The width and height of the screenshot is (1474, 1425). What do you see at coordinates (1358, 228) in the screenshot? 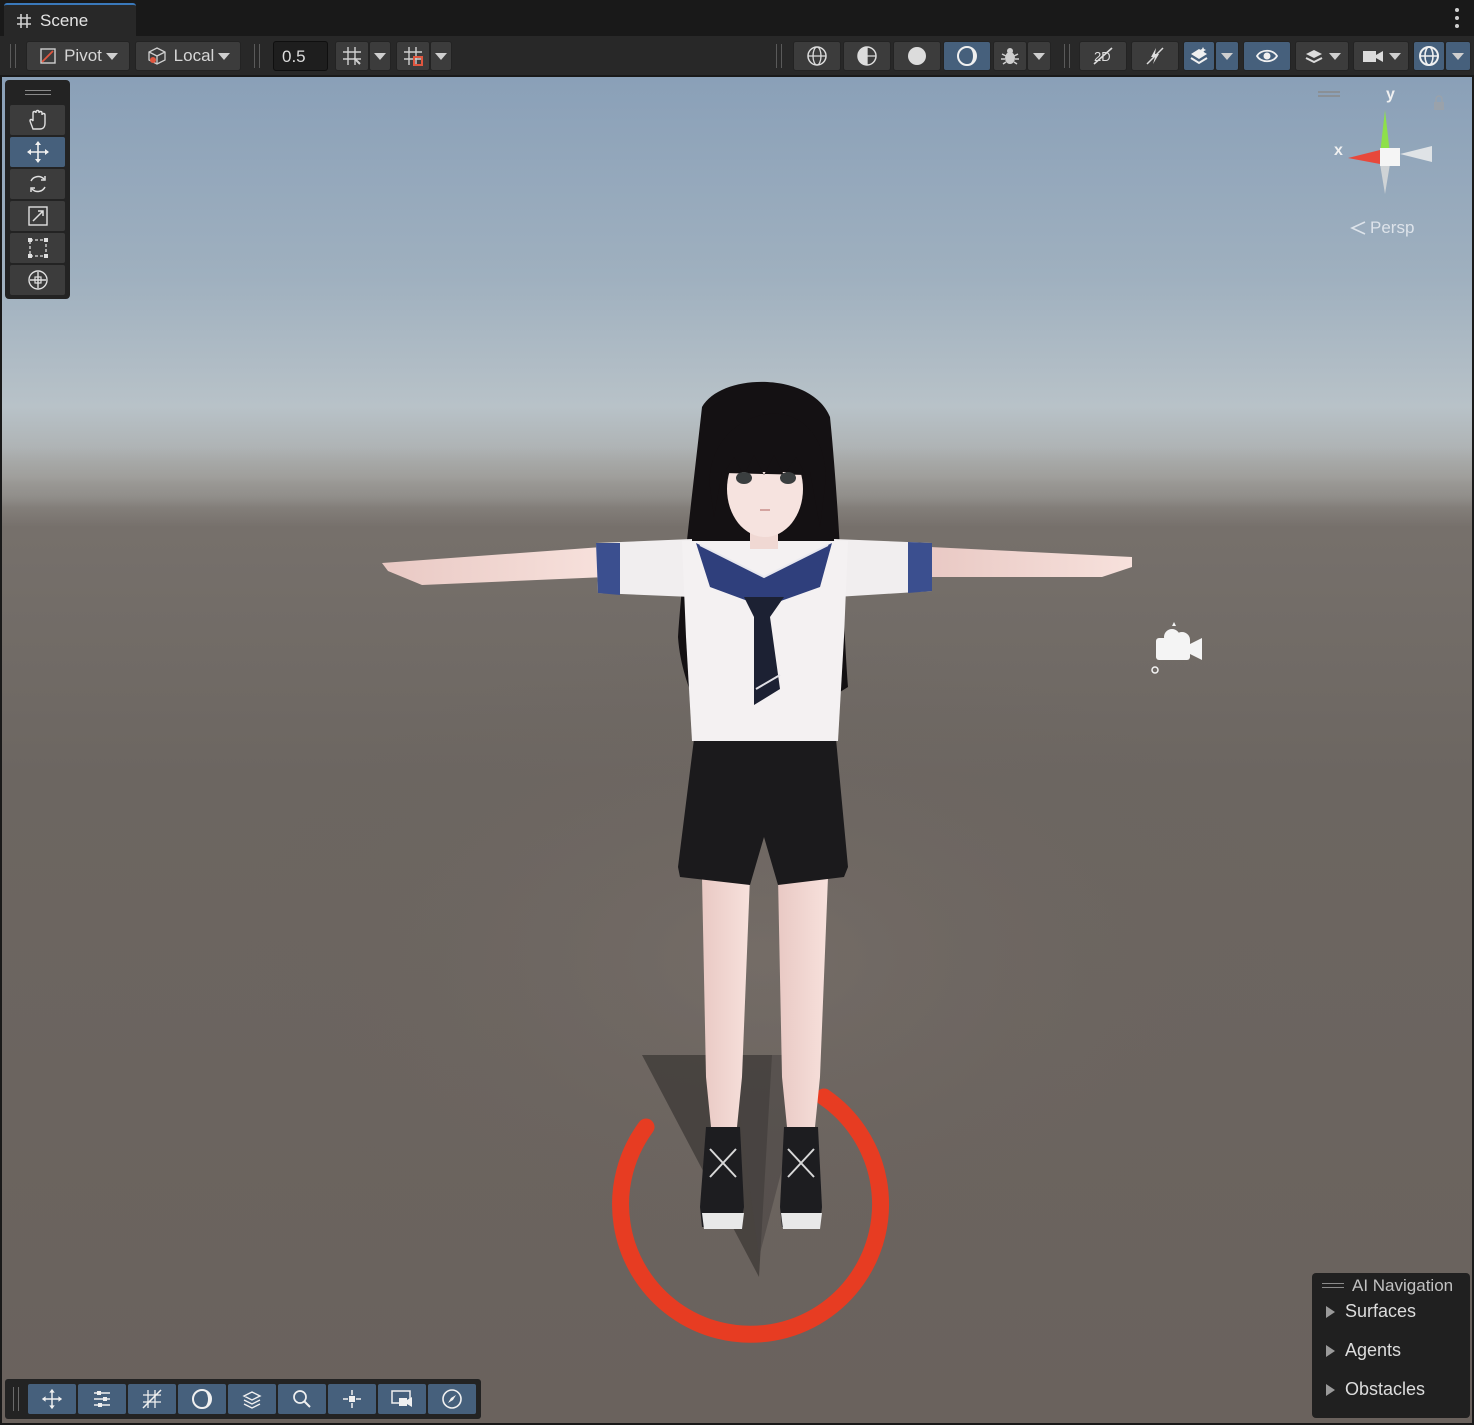
I see `perspective-icon` at bounding box center [1358, 228].